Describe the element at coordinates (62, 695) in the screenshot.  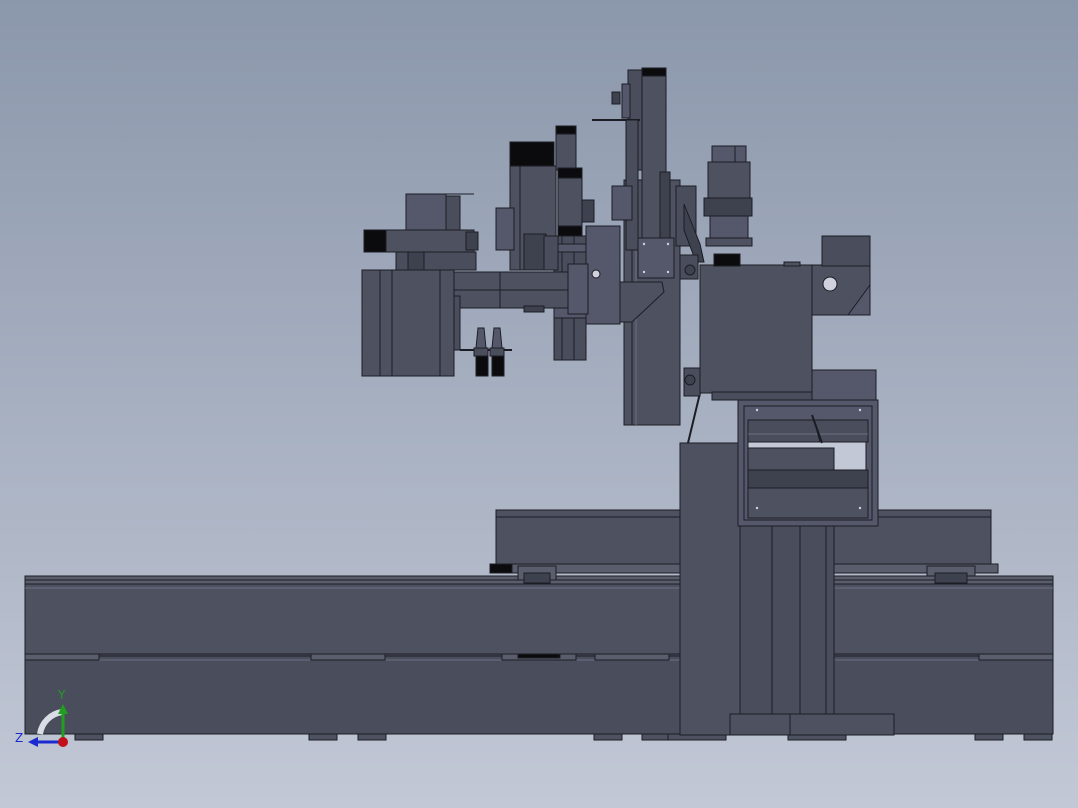
I see `y-axis-label: Y` at that location.